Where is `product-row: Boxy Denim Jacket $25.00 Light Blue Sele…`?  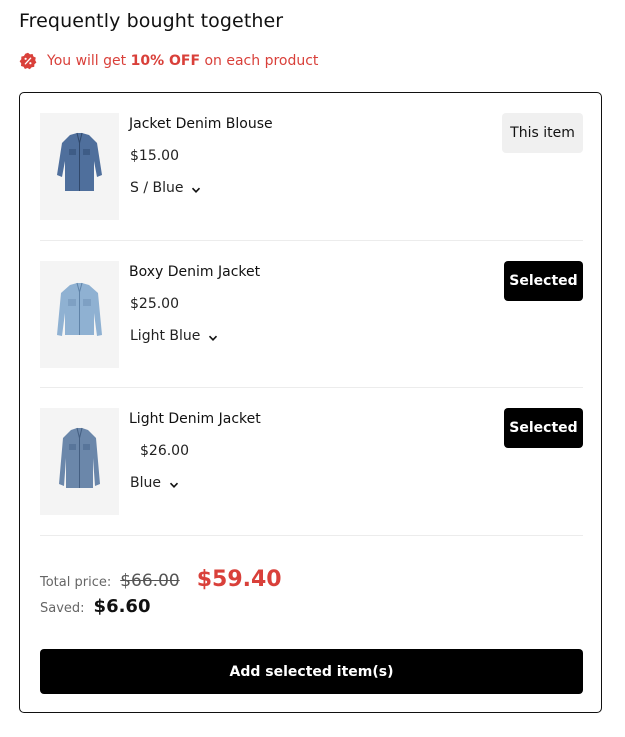 product-row: Boxy Denim Jacket $25.00 Light Blue Sele… is located at coordinates (311, 315).